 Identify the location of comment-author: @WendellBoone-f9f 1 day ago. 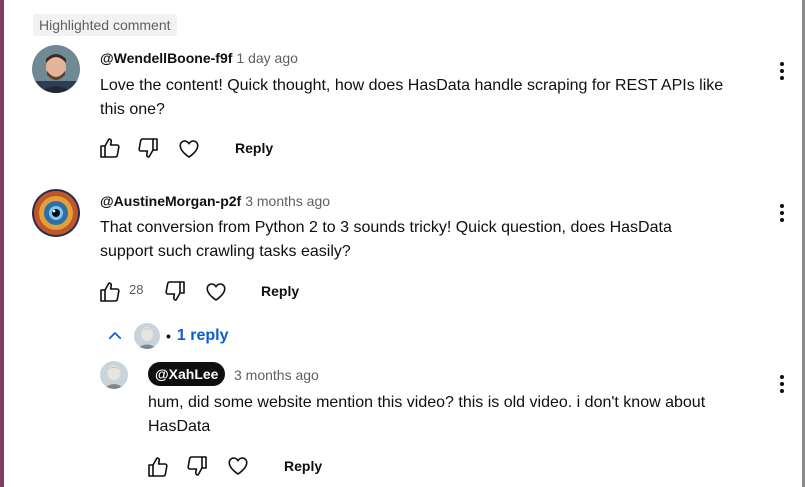
(199, 58).